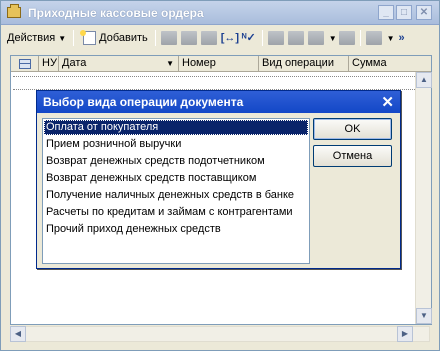 The image size is (440, 351). What do you see at coordinates (123, 38) in the screenshot?
I see `add-label: Добавить` at bounding box center [123, 38].